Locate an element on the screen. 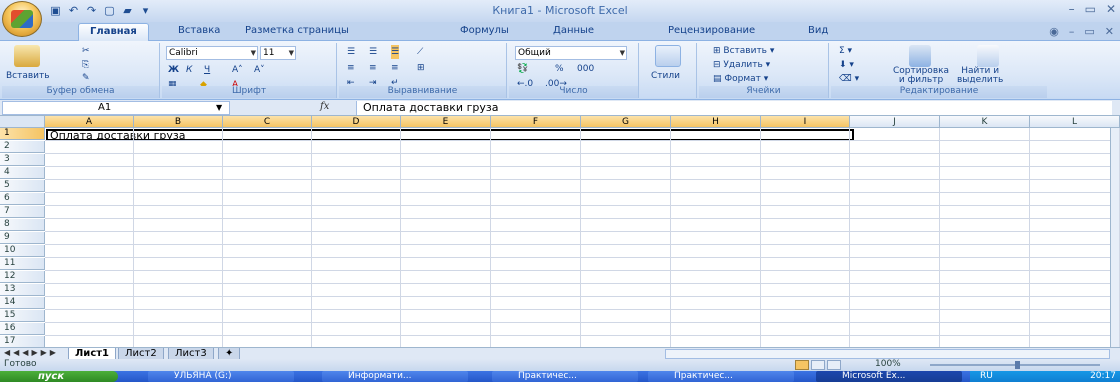  column-header: F is located at coordinates (536, 122).